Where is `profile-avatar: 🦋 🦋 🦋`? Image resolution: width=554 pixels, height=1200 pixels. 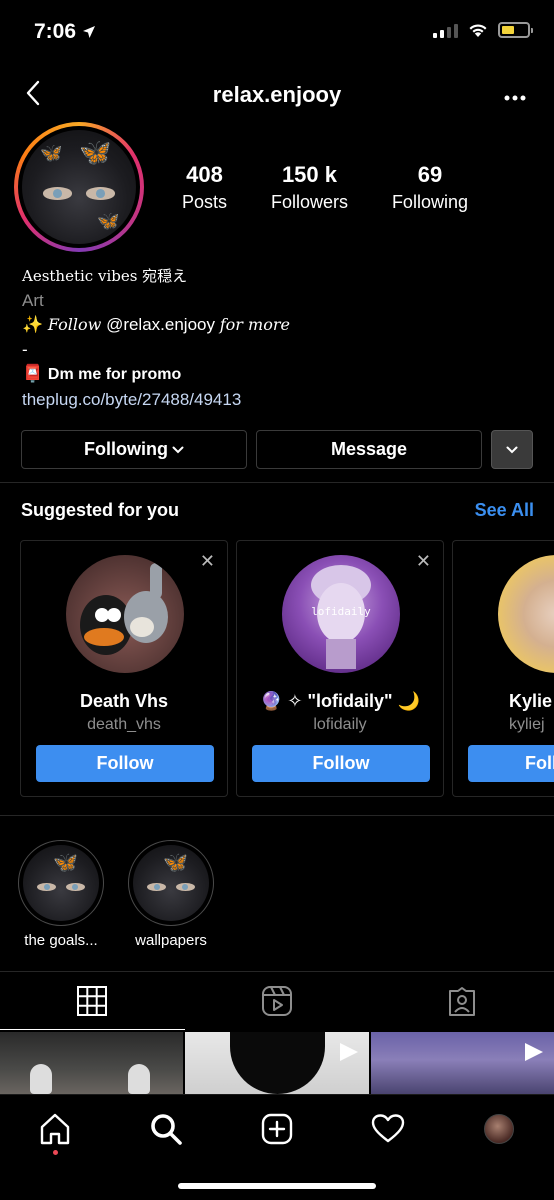
profile-avatar: 🦋 🦋 🦋 is located at coordinates (79, 187).